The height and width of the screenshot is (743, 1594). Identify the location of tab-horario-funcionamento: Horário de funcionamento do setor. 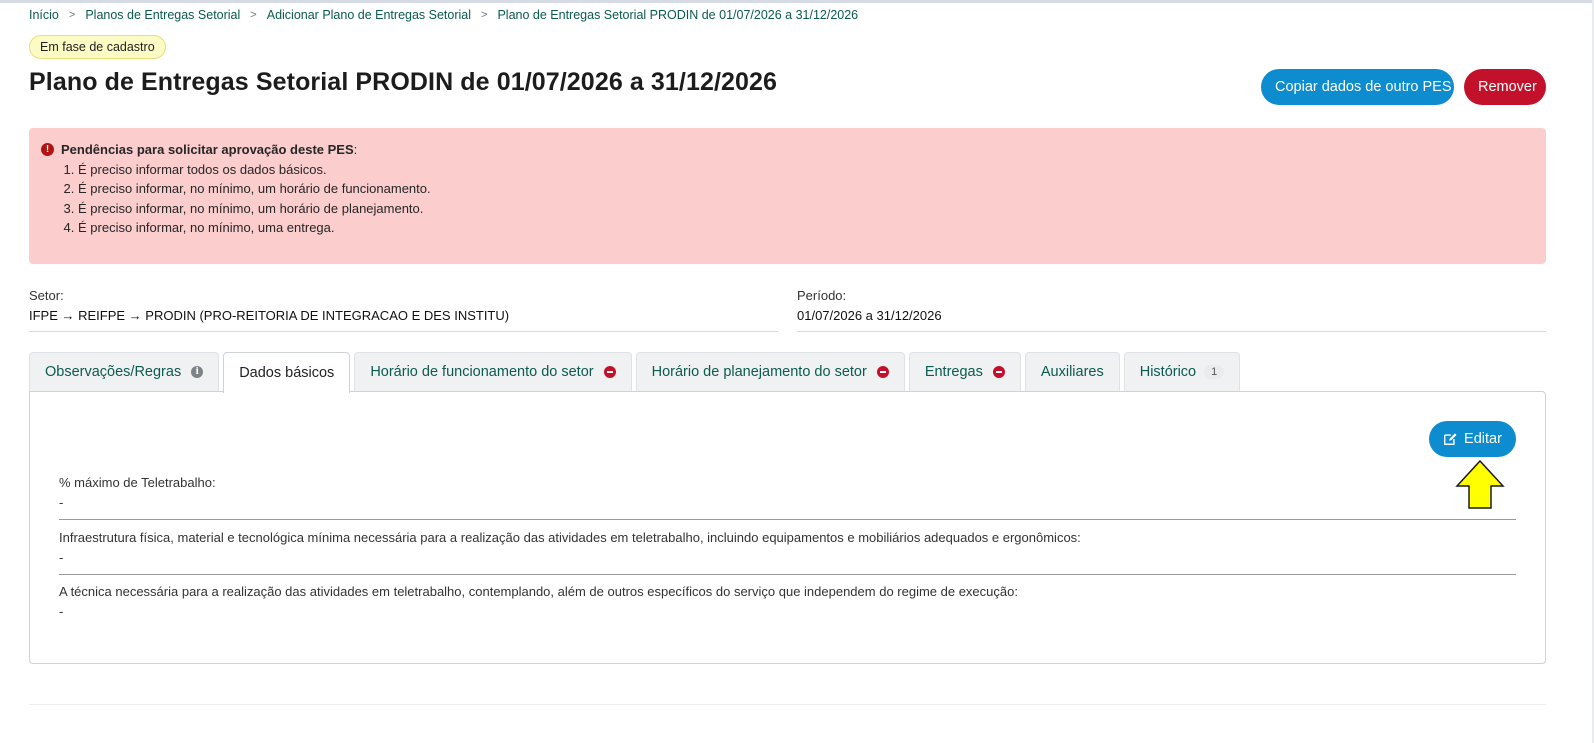
(493, 371).